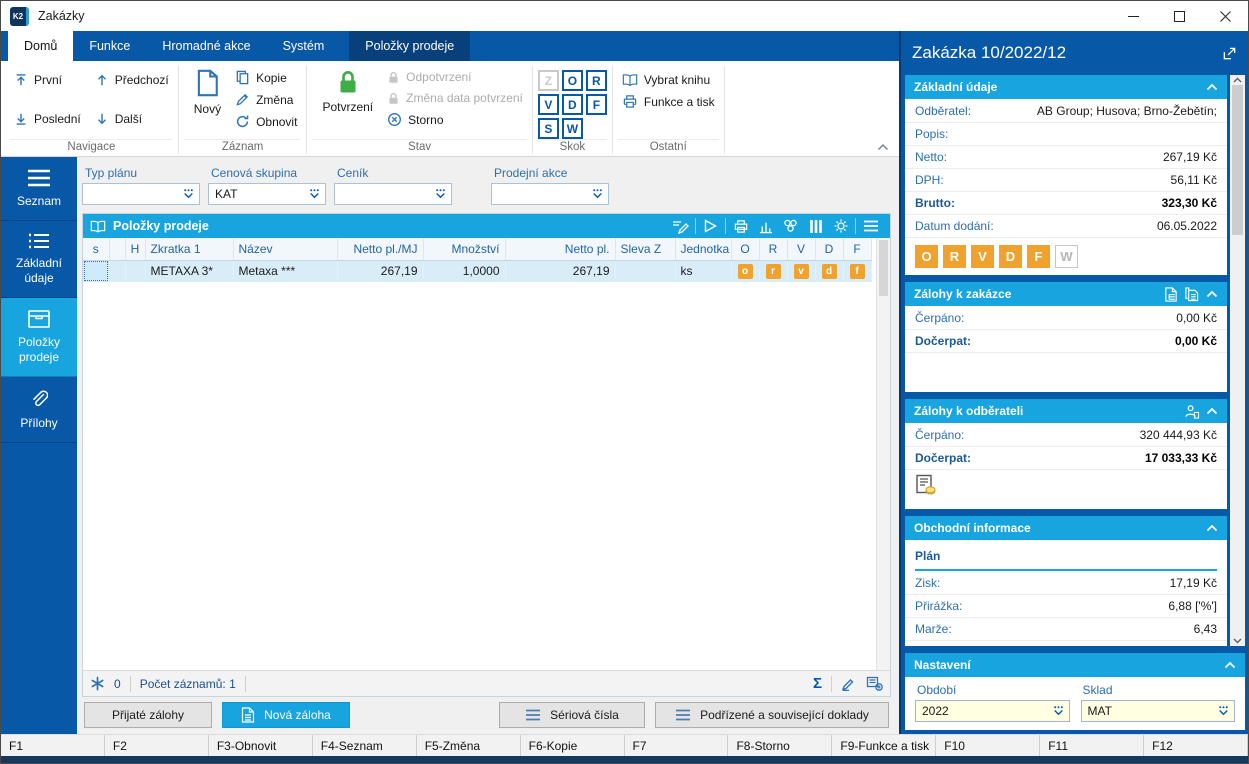 This screenshot has height=764, width=1249. Describe the element at coordinates (261, 745) in the screenshot. I see `fkey-f3: F3-Obnovit` at that location.